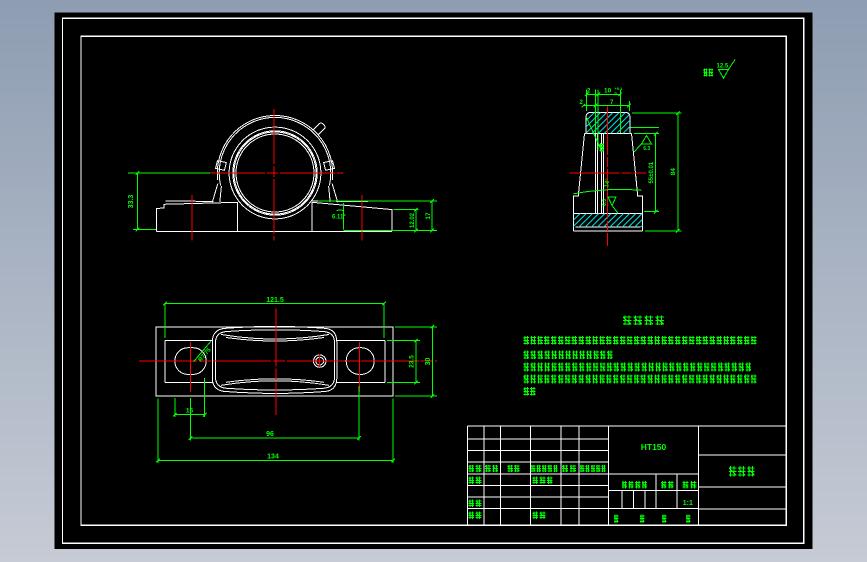 The width and height of the screenshot is (867, 562). Describe the element at coordinates (688, 503) in the screenshot. I see `svg-text: 1:1` at that location.